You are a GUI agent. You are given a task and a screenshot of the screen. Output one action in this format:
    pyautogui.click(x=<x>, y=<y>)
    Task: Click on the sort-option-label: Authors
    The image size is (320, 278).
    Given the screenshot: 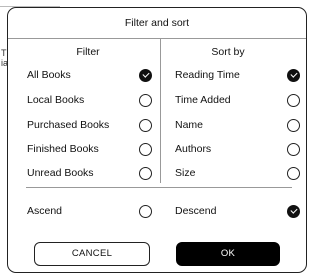 What is the action you would take?
    pyautogui.click(x=193, y=149)
    